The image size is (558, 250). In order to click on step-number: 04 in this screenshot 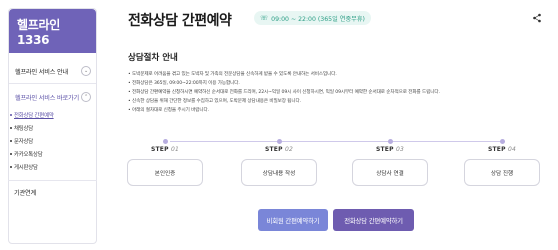, I will do `click(512, 149)`.